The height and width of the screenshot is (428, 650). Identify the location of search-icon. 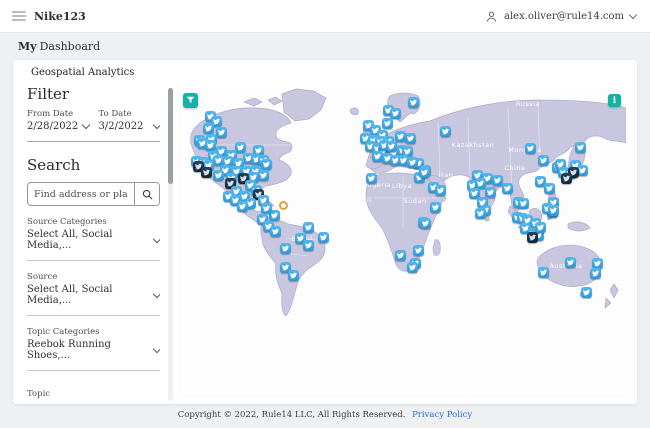
(147, 194).